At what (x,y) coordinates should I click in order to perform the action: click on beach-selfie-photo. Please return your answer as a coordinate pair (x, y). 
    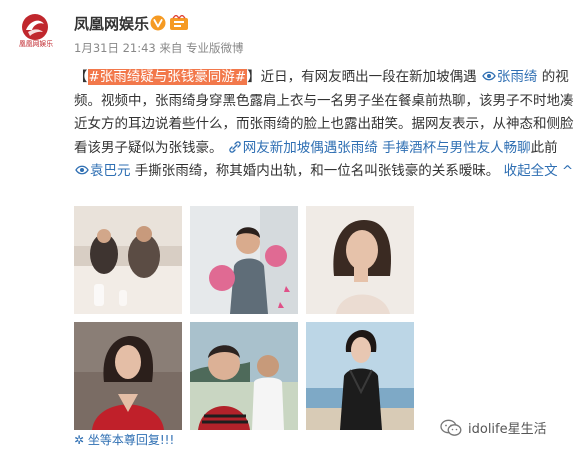
    Looking at the image, I should click on (244, 376).